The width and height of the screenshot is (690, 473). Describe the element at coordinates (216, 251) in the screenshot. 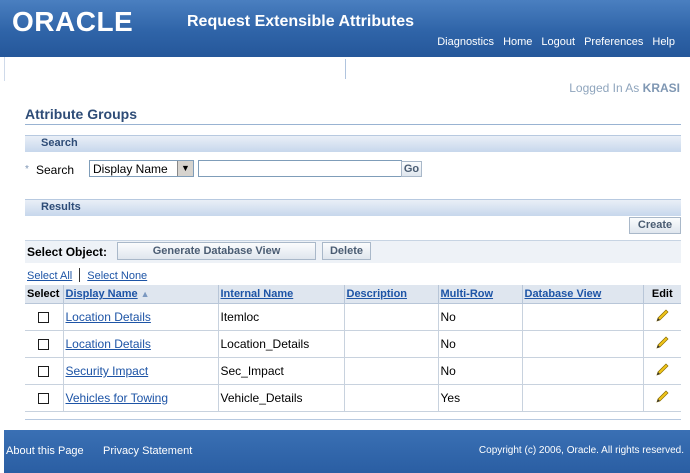

I see `generate-database-view-button: Generate Database View` at that location.